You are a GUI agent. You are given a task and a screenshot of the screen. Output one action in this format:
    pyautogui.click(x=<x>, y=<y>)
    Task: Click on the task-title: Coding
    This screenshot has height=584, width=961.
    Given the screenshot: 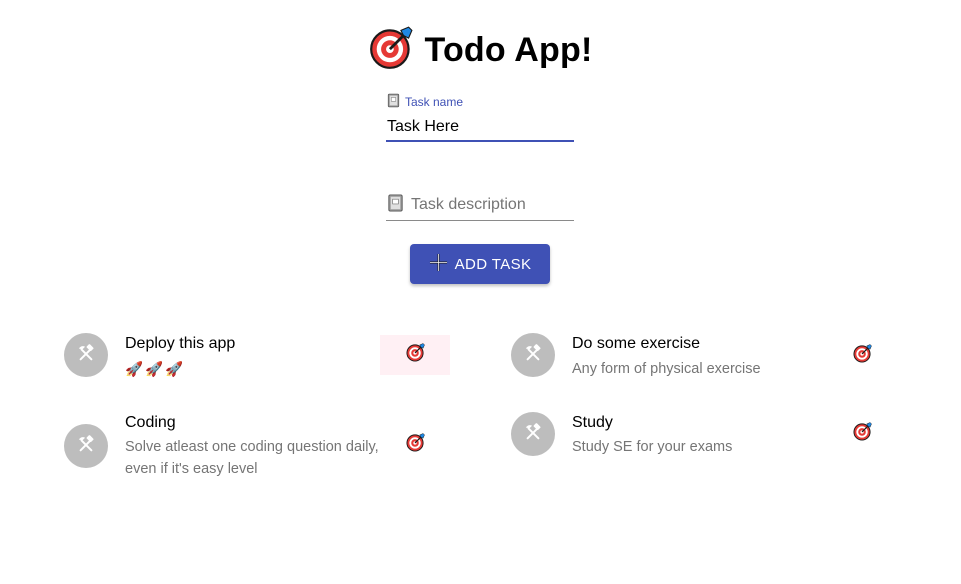 What is the action you would take?
    pyautogui.click(x=150, y=422)
    